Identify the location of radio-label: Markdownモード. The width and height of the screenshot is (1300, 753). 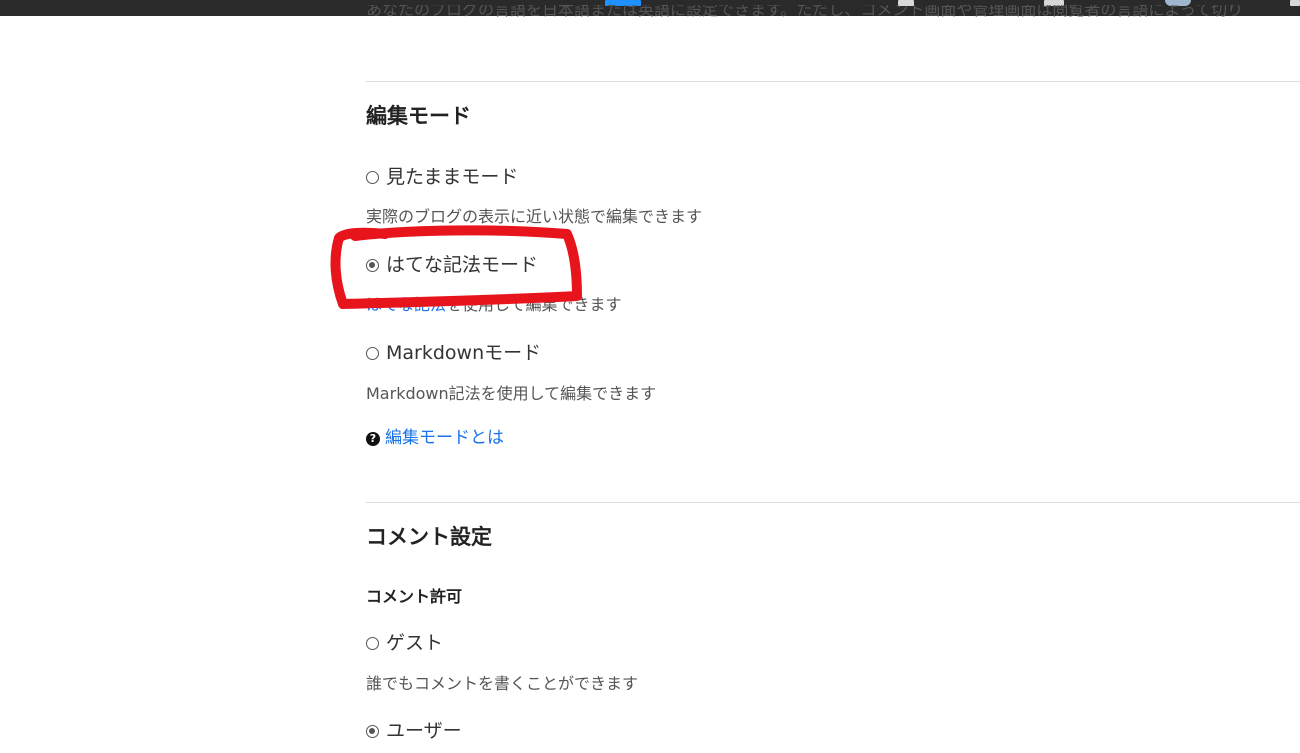
(464, 353).